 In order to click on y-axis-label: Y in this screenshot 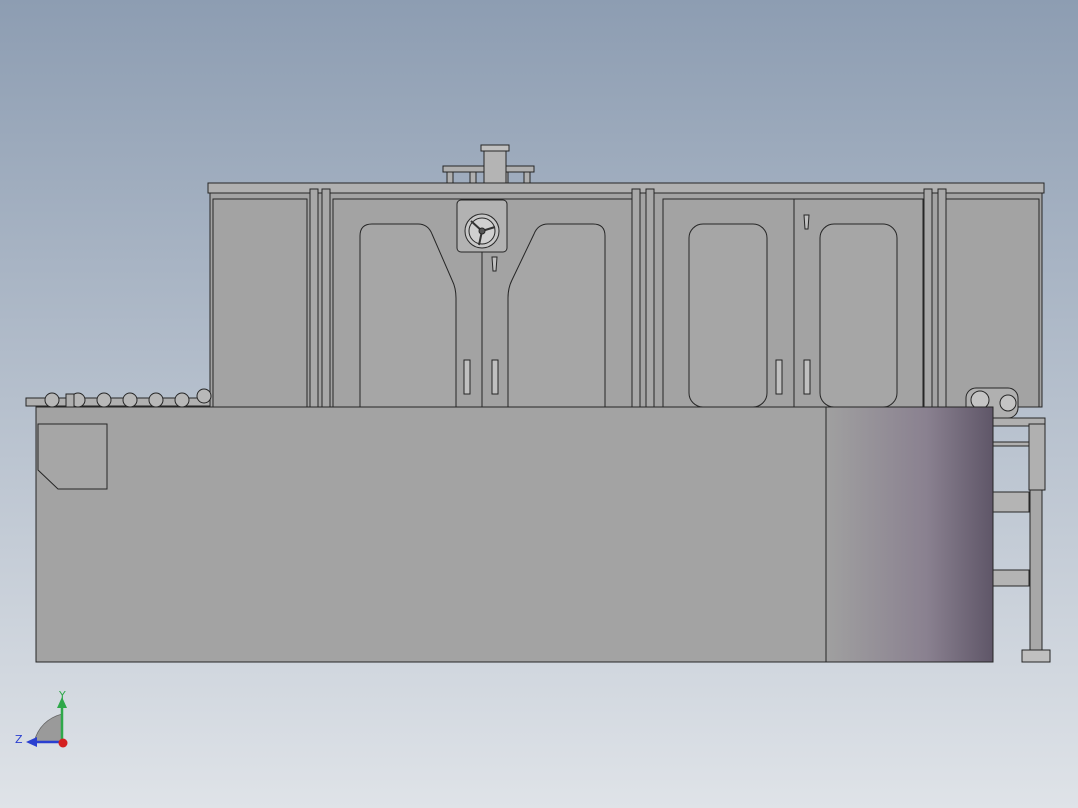, I will do `click(62, 695)`.